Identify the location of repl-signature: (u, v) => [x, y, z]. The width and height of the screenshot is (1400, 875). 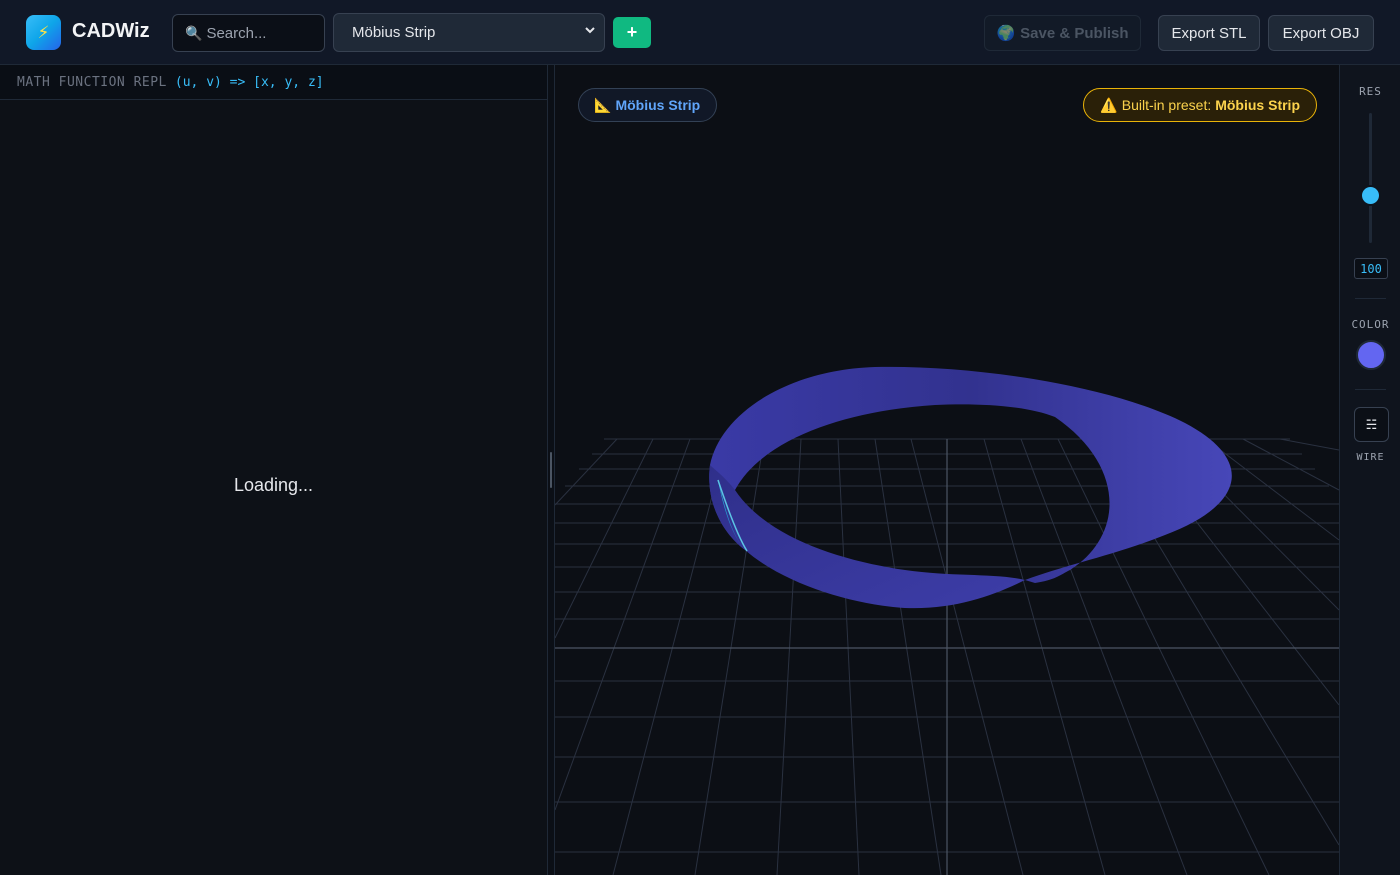
(249, 82).